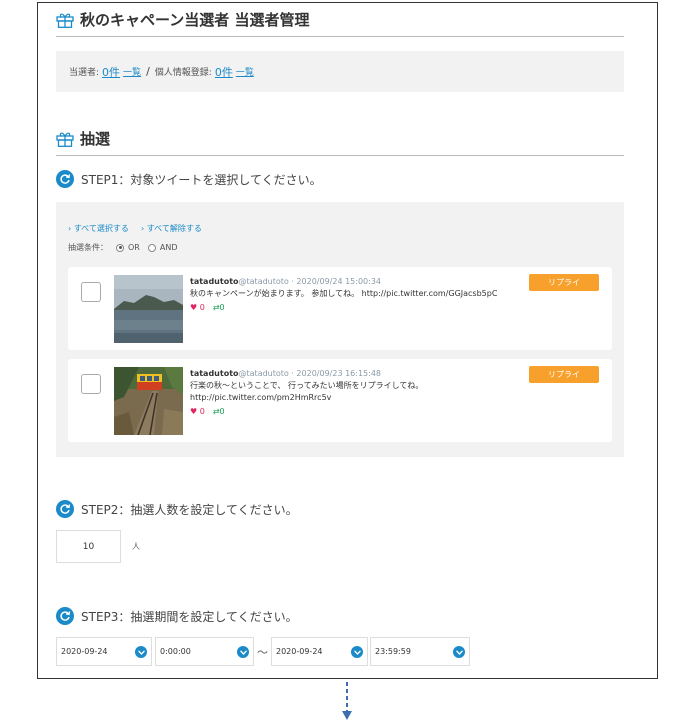  Describe the element at coordinates (98, 228) in the screenshot. I see `select-all-link: › すべて選択する` at that location.